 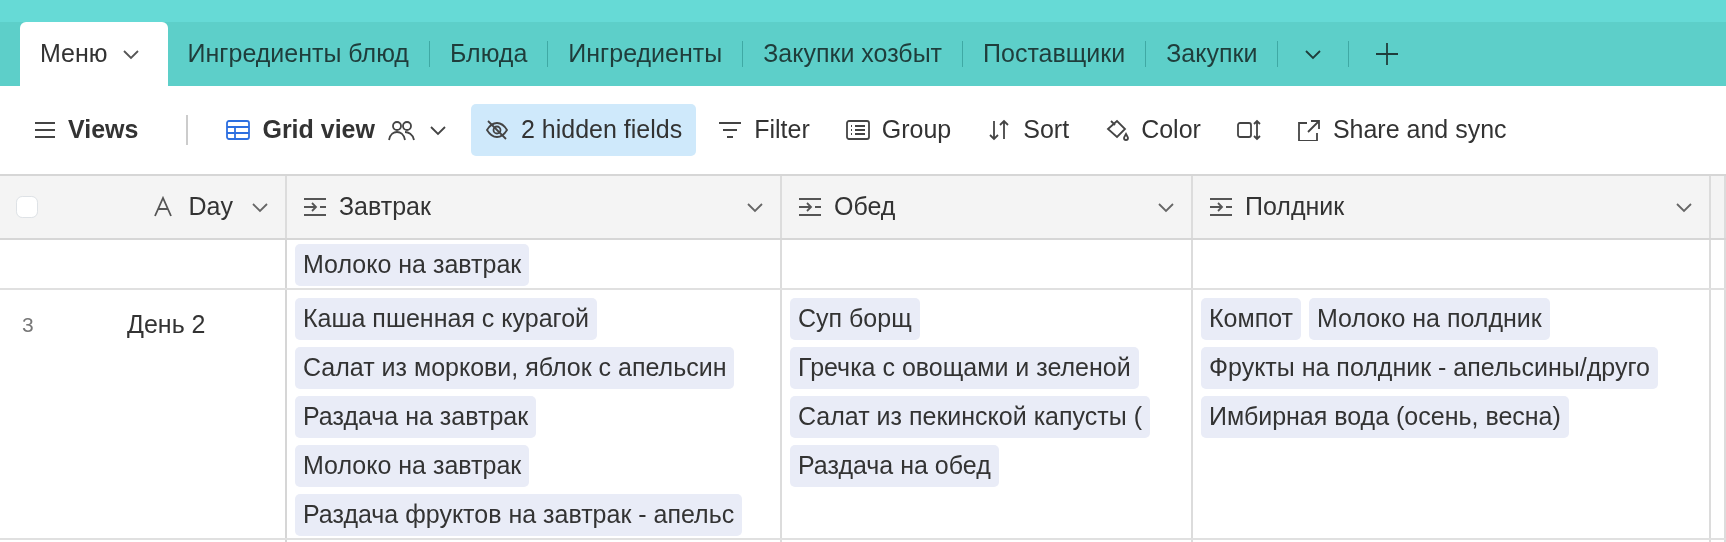 What do you see at coordinates (497, 130) in the screenshot?
I see `eye-slash-icon` at bounding box center [497, 130].